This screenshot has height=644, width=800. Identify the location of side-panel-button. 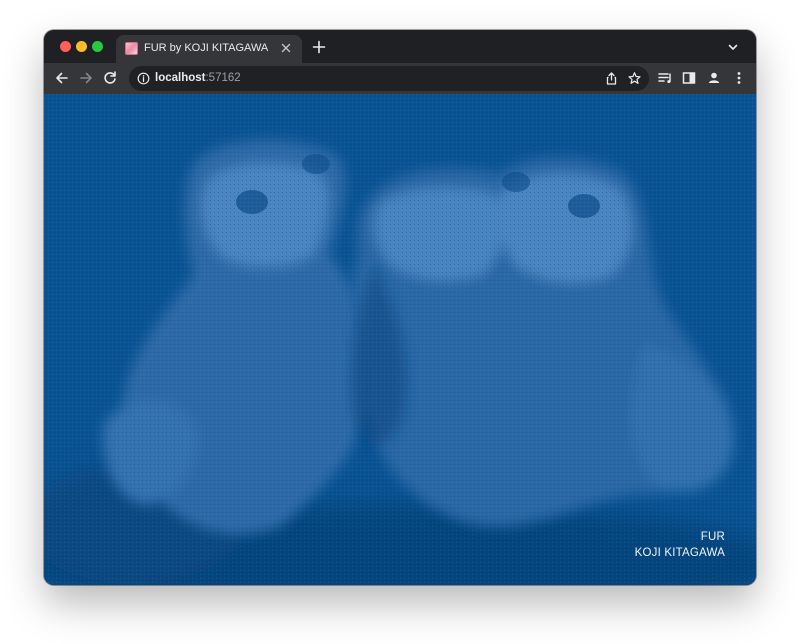
(689, 78).